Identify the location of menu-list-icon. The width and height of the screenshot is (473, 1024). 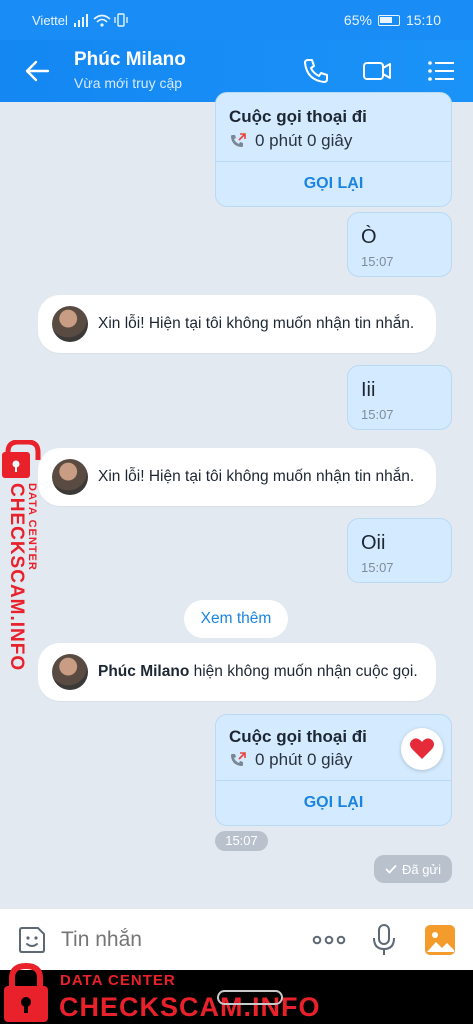
(441, 71).